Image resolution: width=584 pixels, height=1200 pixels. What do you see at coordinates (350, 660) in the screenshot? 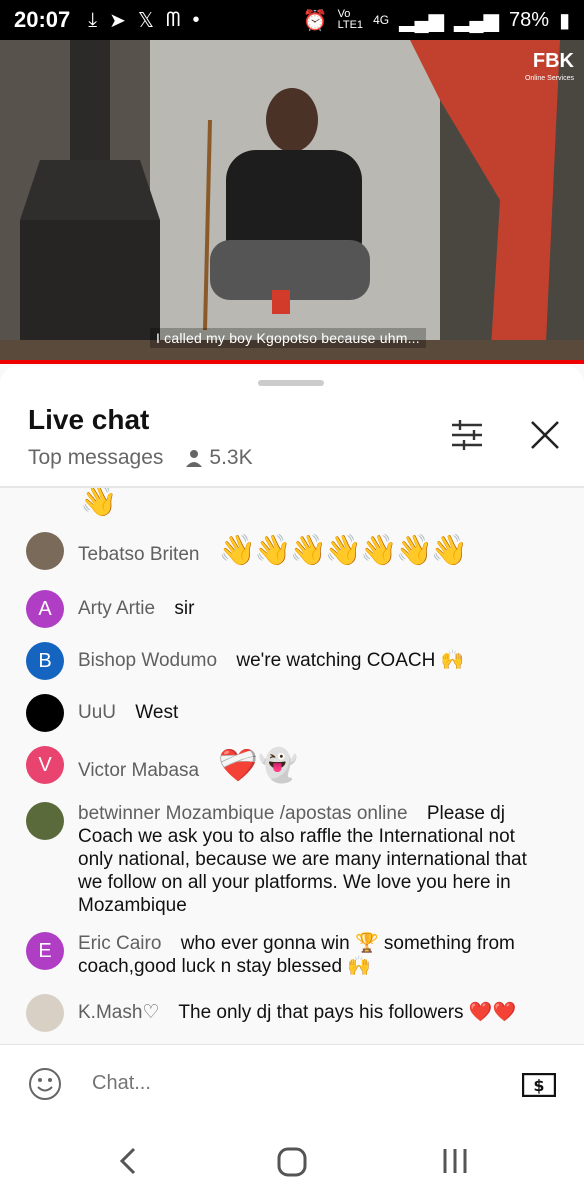
I see `message-text: we're watching COACH 🙌` at bounding box center [350, 660].